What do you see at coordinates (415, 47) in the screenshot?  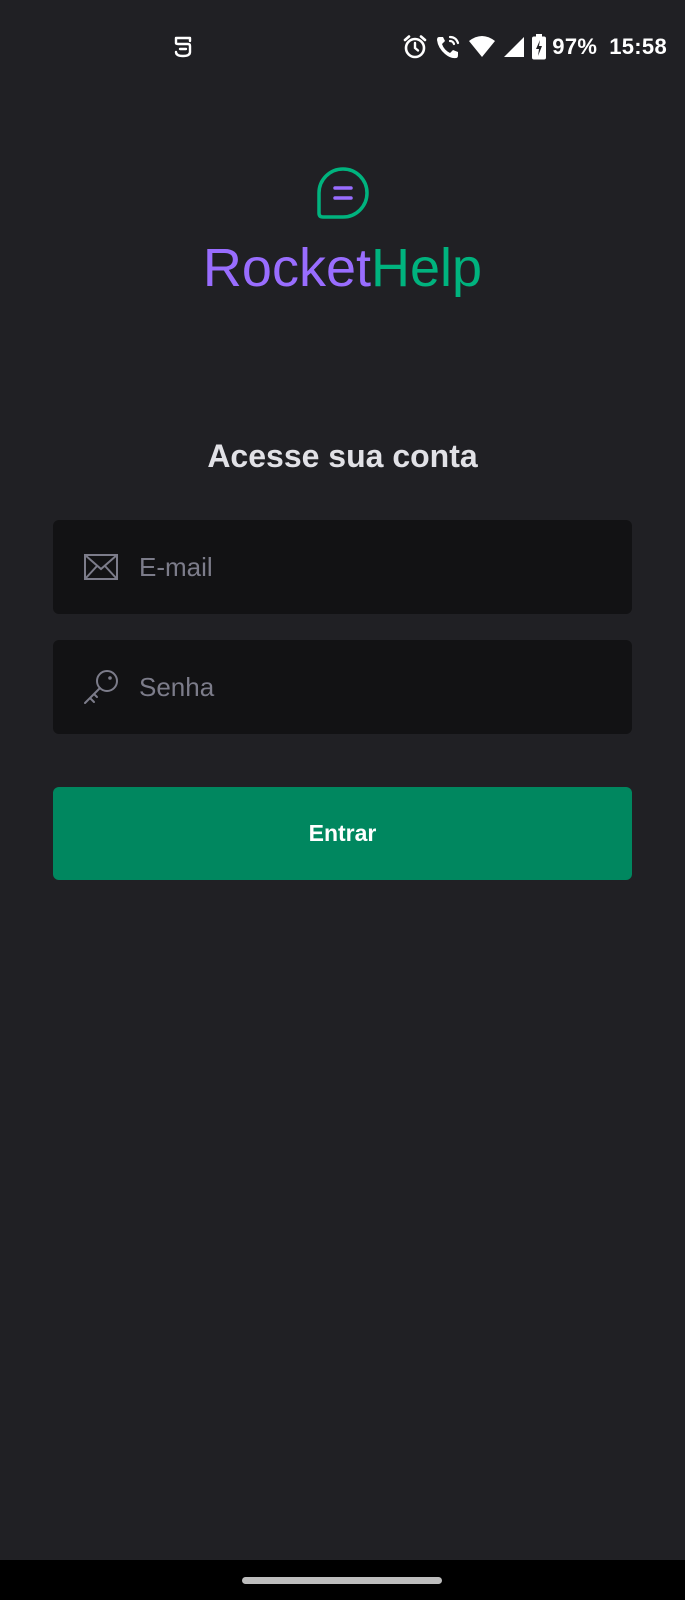 I see `alarm-icon` at bounding box center [415, 47].